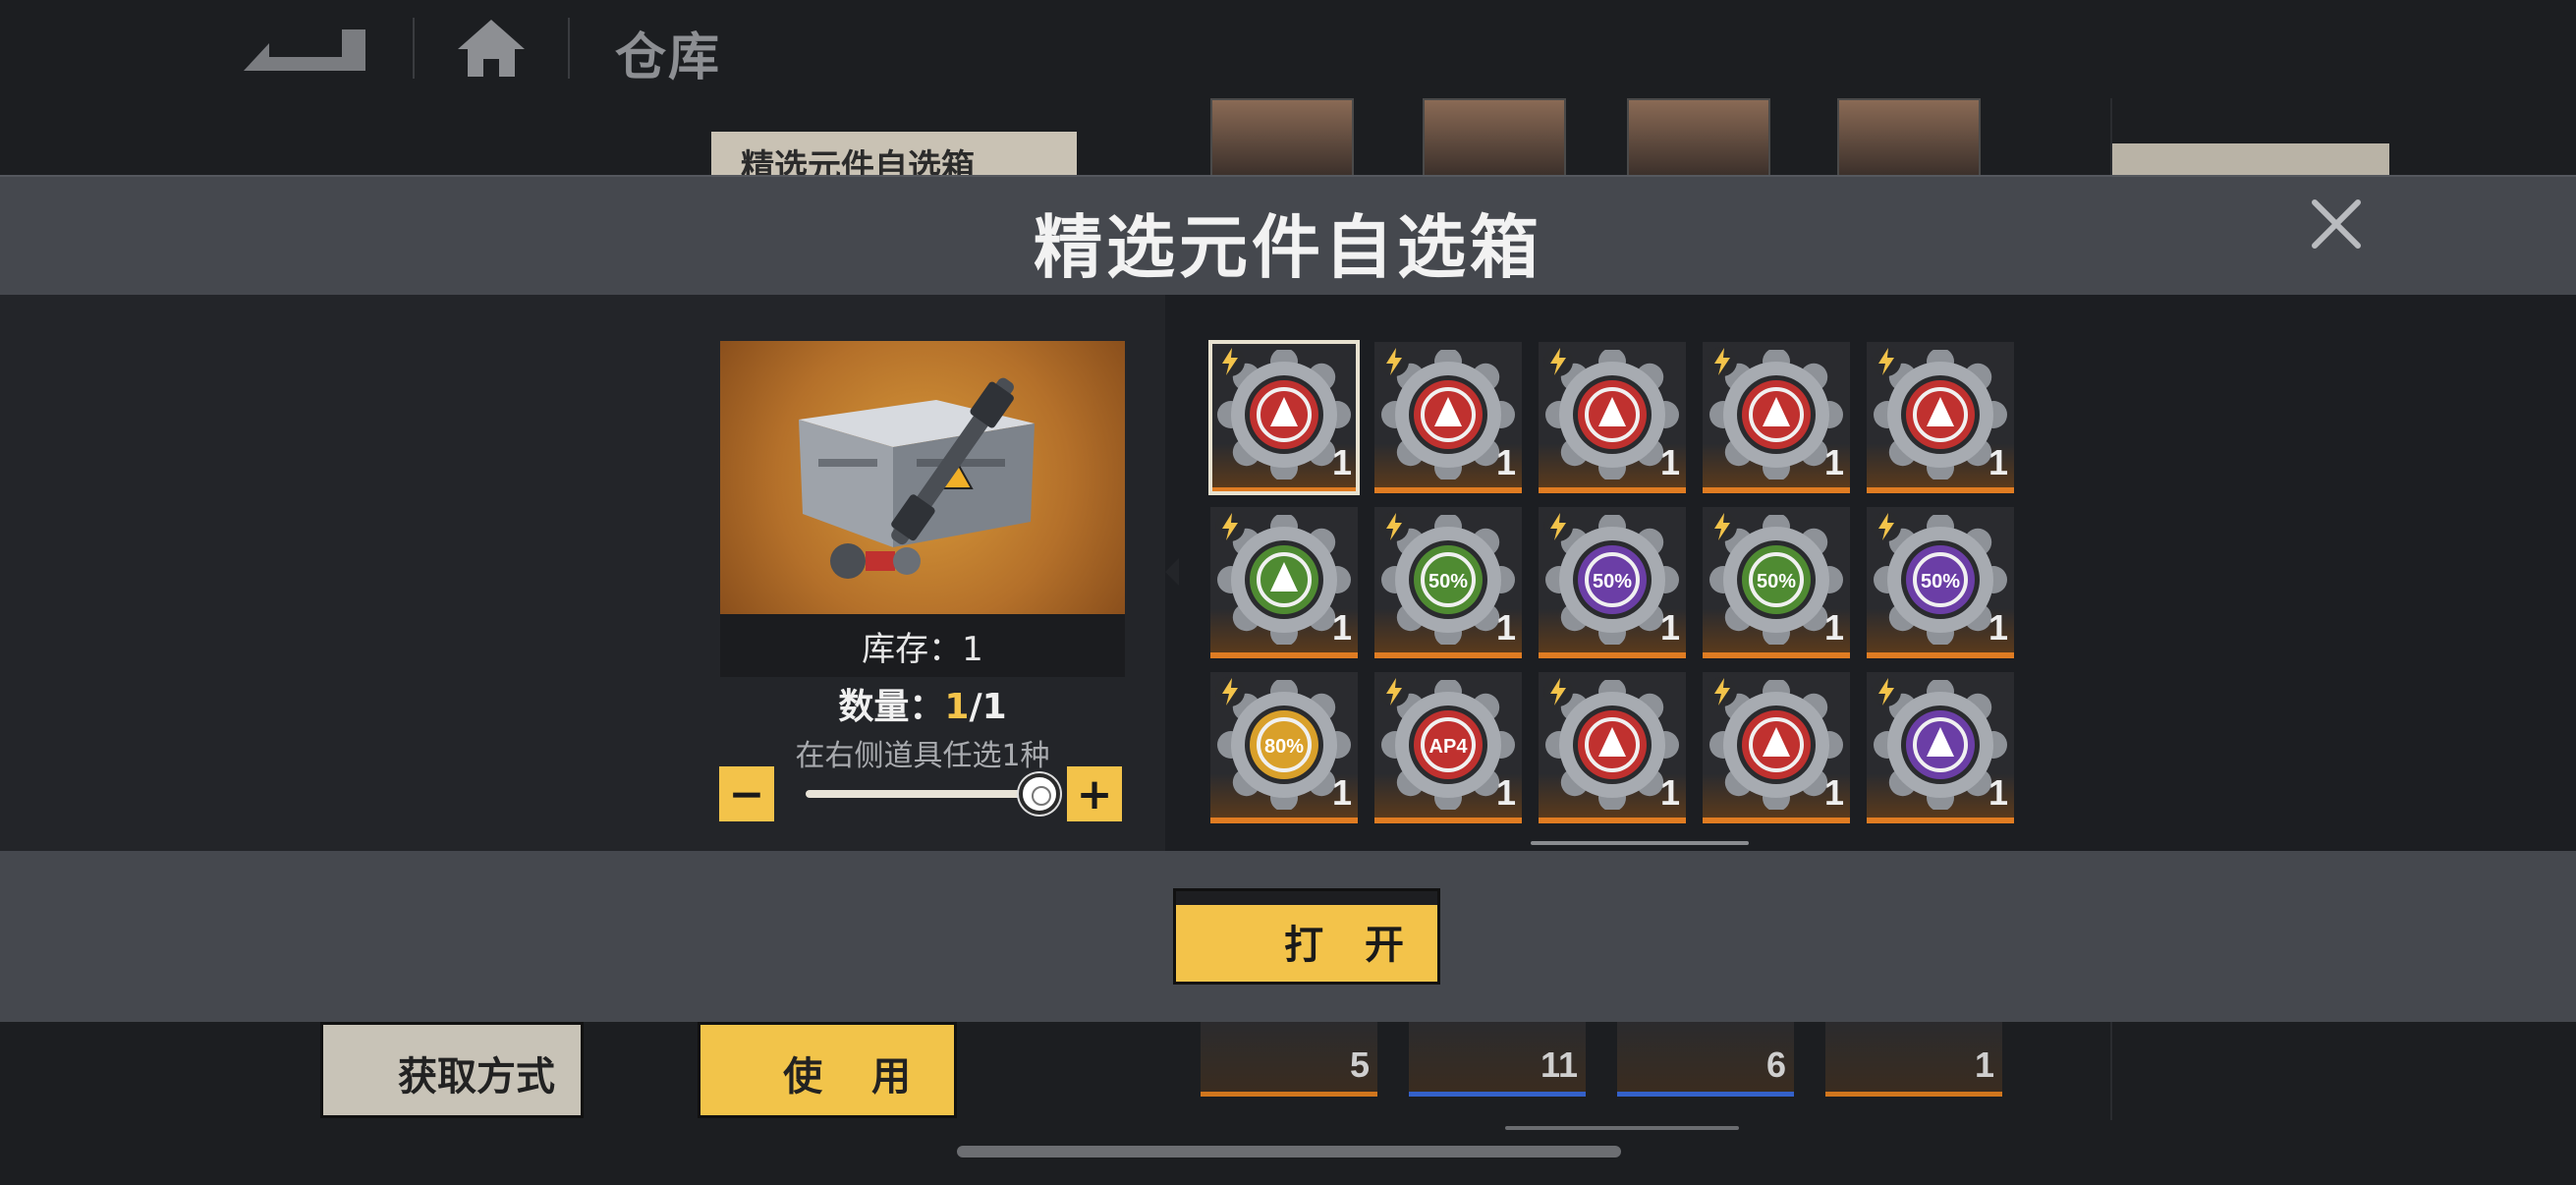  What do you see at coordinates (2336, 224) in the screenshot?
I see `close-icon` at bounding box center [2336, 224].